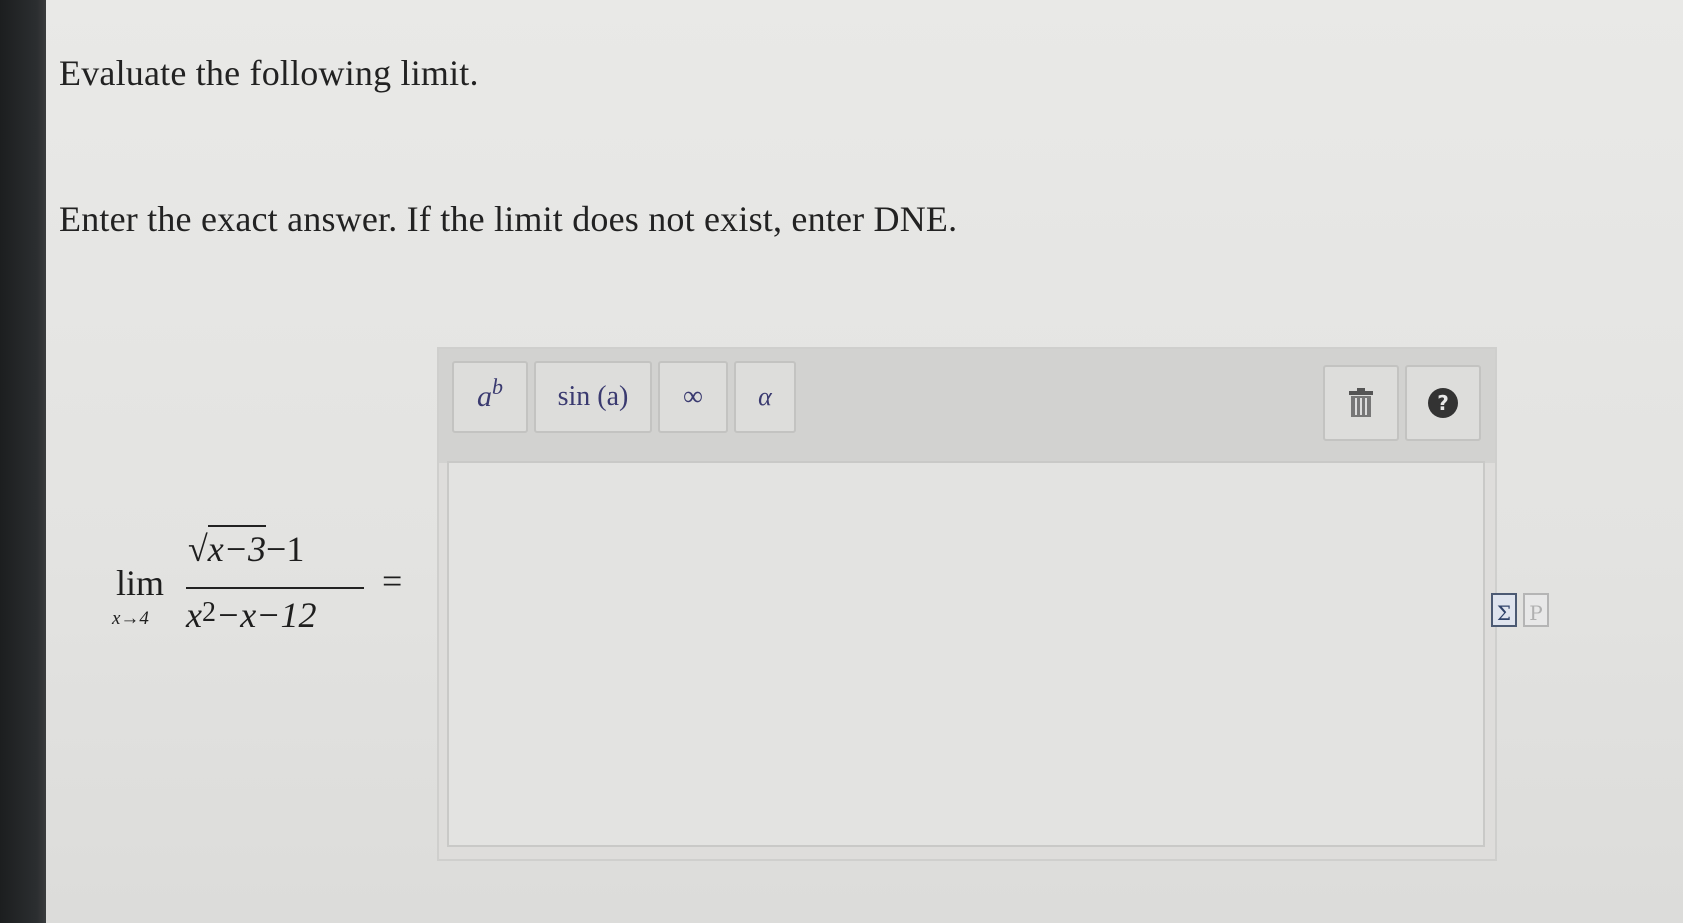 This screenshot has height=923, width=1683. What do you see at coordinates (765, 397) in the screenshot?
I see `greek-letter-button: α` at bounding box center [765, 397].